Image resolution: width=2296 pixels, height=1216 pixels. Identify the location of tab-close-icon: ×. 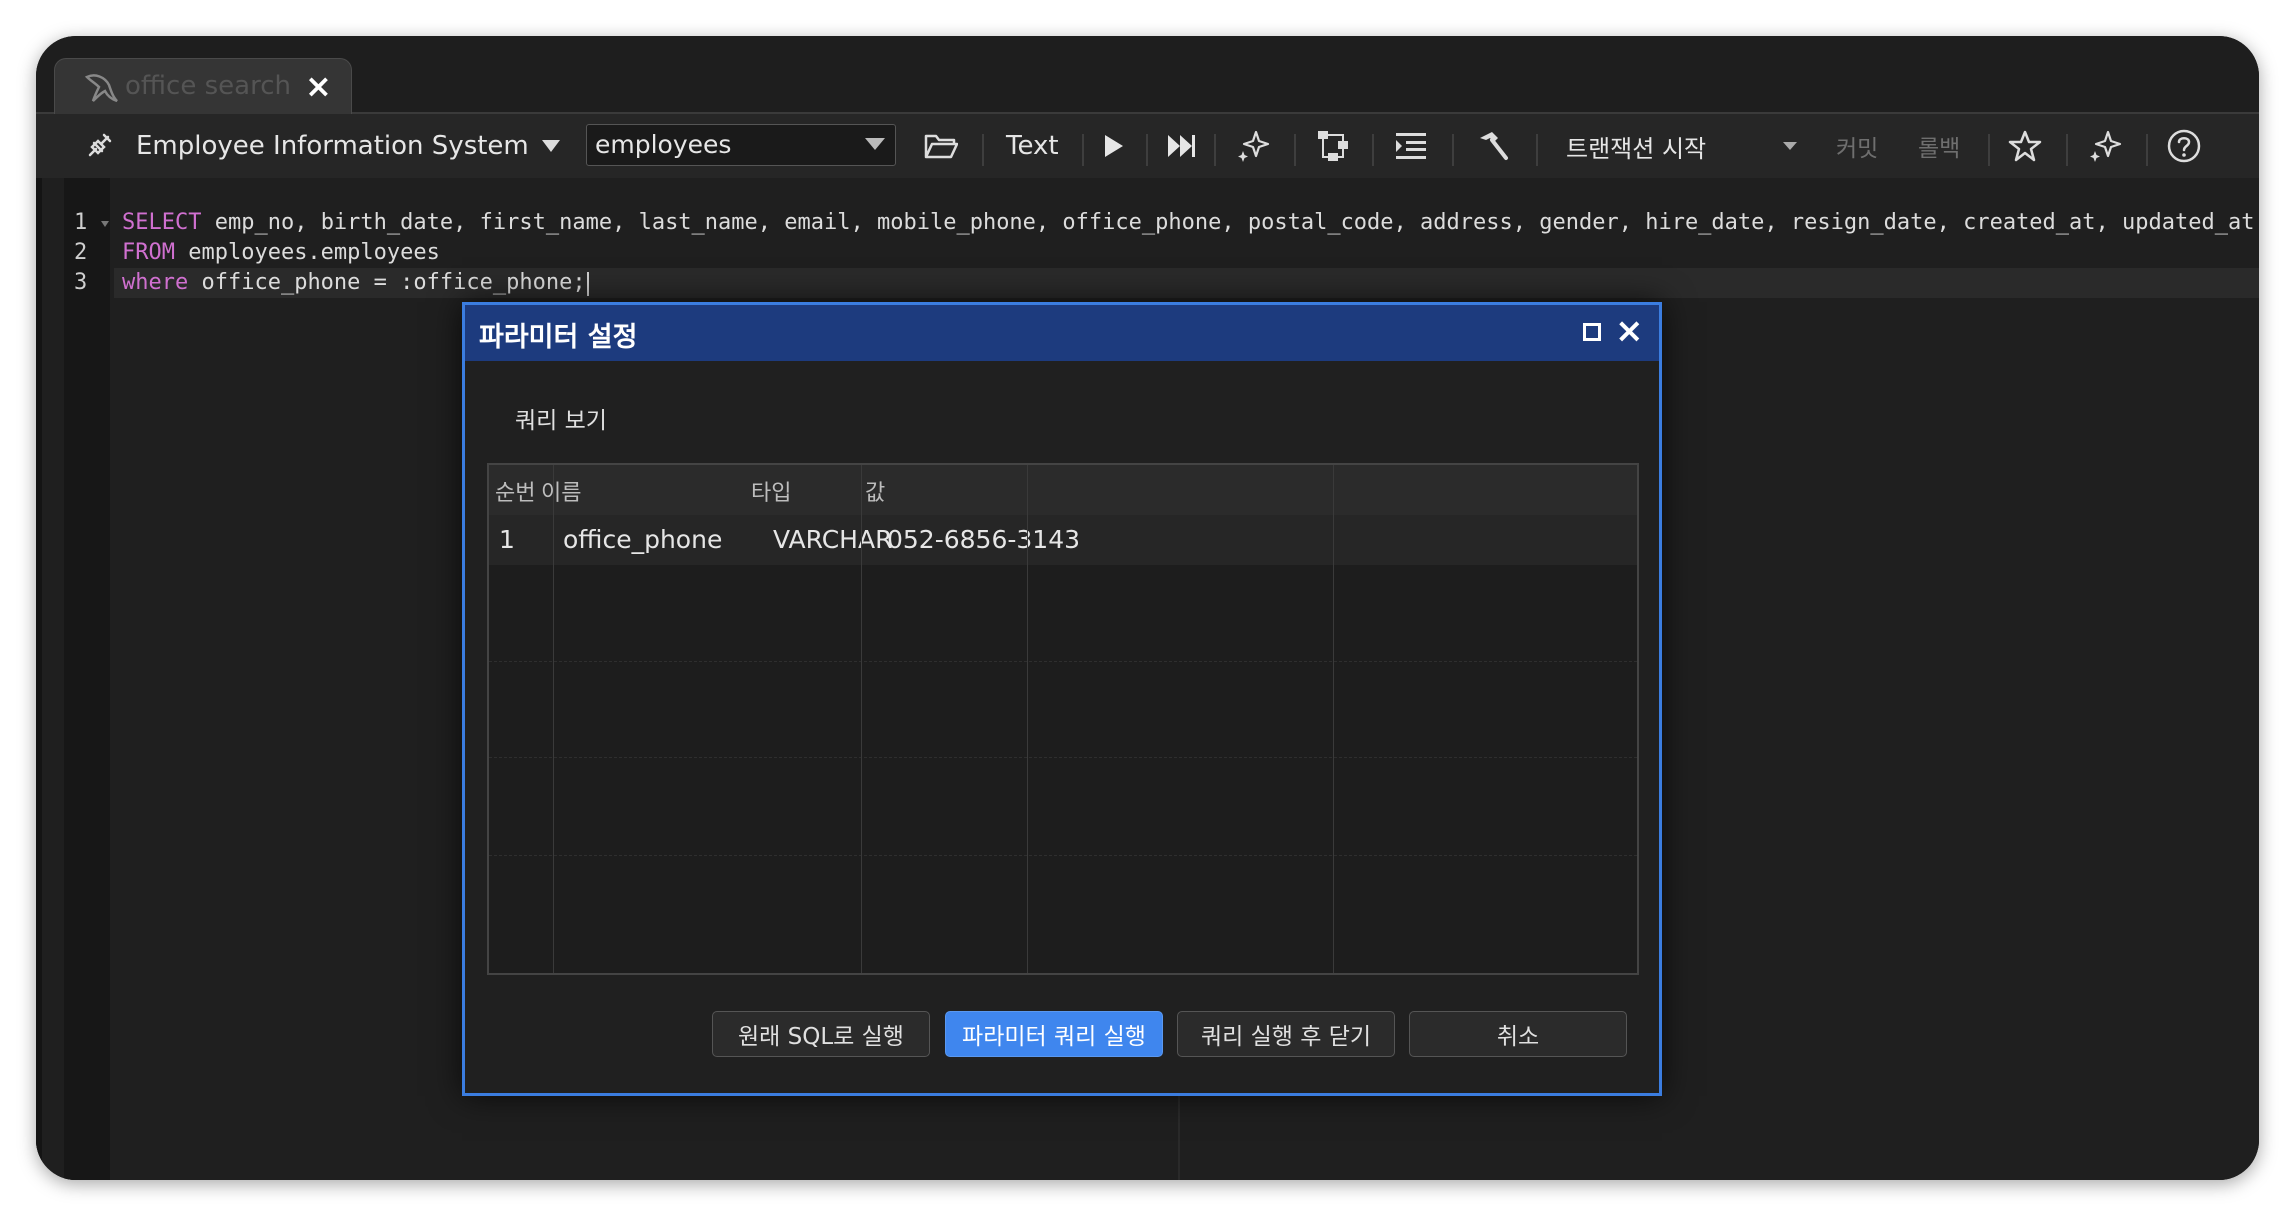
(318, 86).